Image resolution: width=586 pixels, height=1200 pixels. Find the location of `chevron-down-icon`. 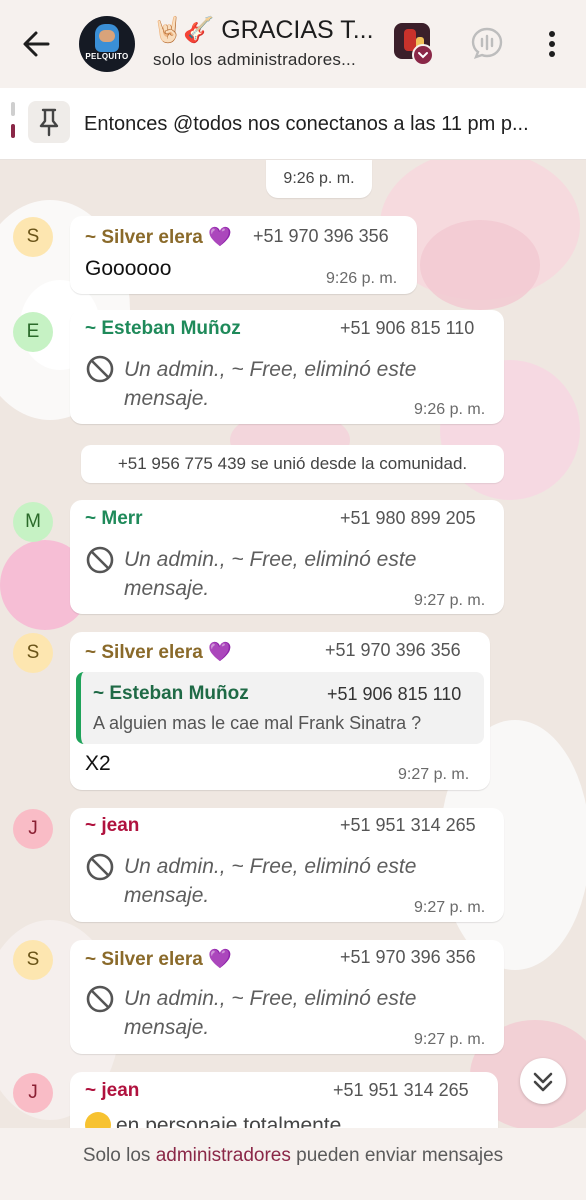

chevron-down-icon is located at coordinates (543, 1082).